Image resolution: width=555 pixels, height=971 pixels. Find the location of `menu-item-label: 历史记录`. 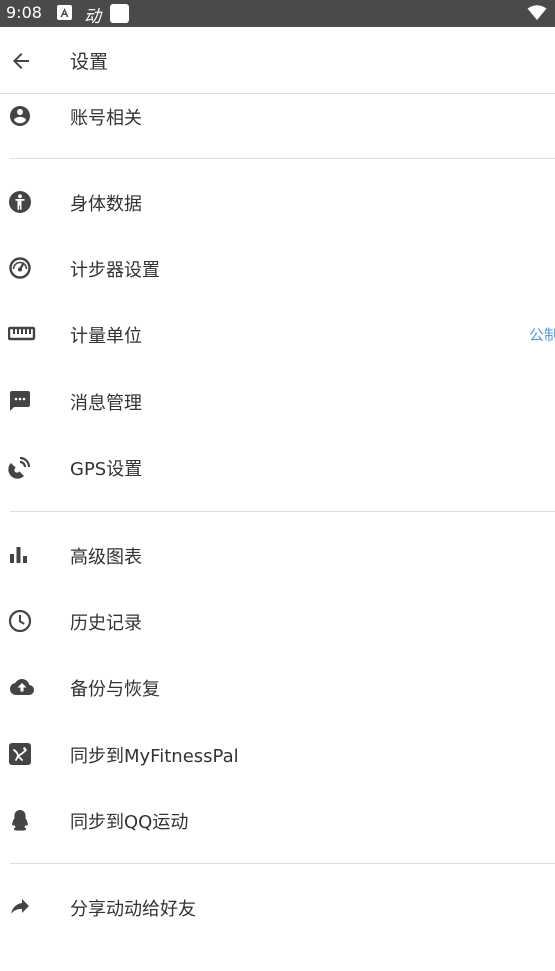

menu-item-label: 历史记录 is located at coordinates (106, 623).